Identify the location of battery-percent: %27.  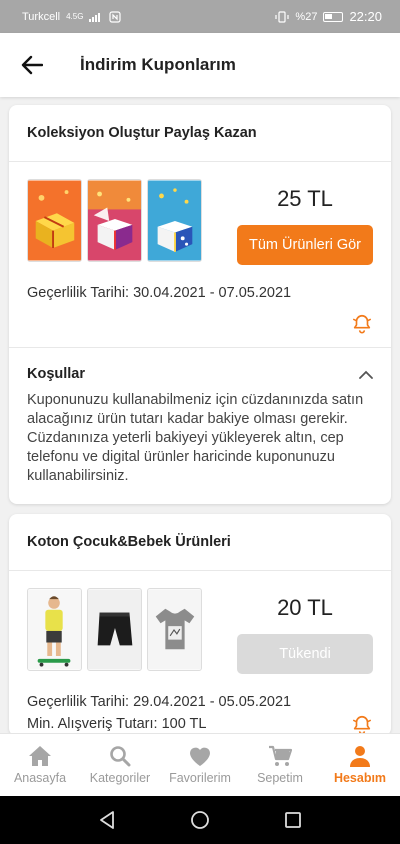
(306, 16).